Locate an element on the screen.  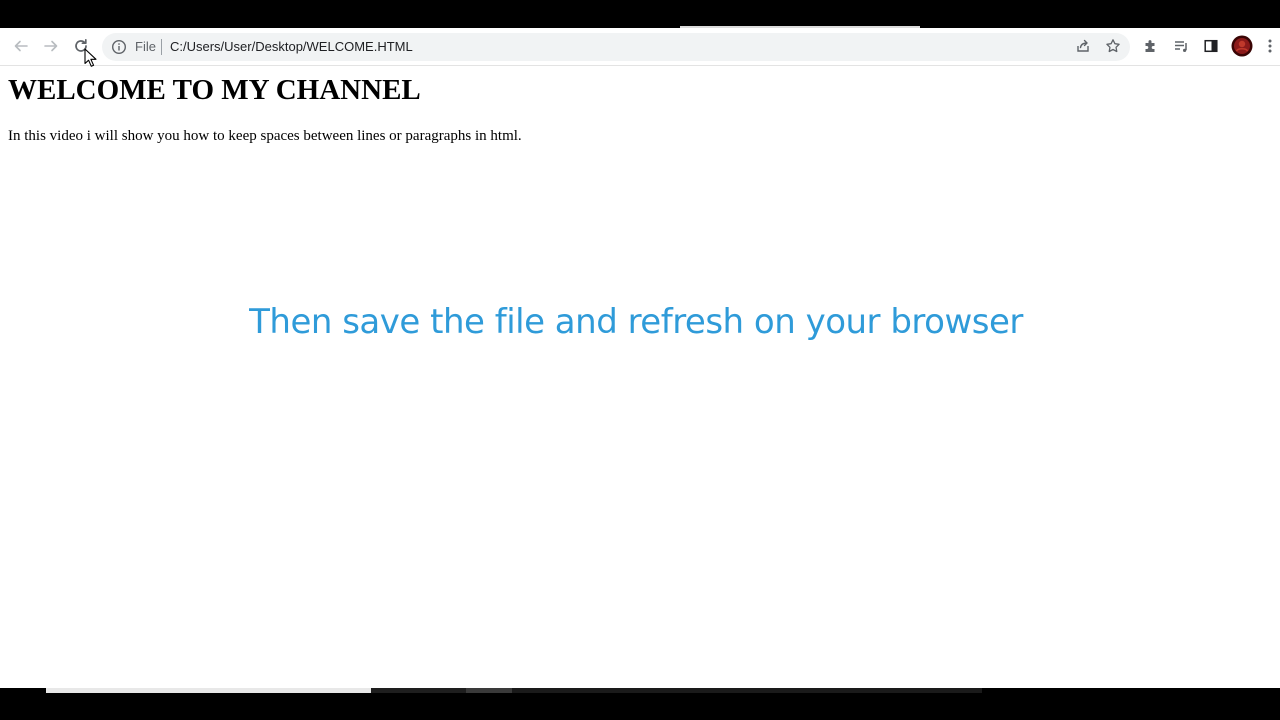
url-text: C:/Users/User/Desktop/WELCOME.HTML is located at coordinates (291, 47).